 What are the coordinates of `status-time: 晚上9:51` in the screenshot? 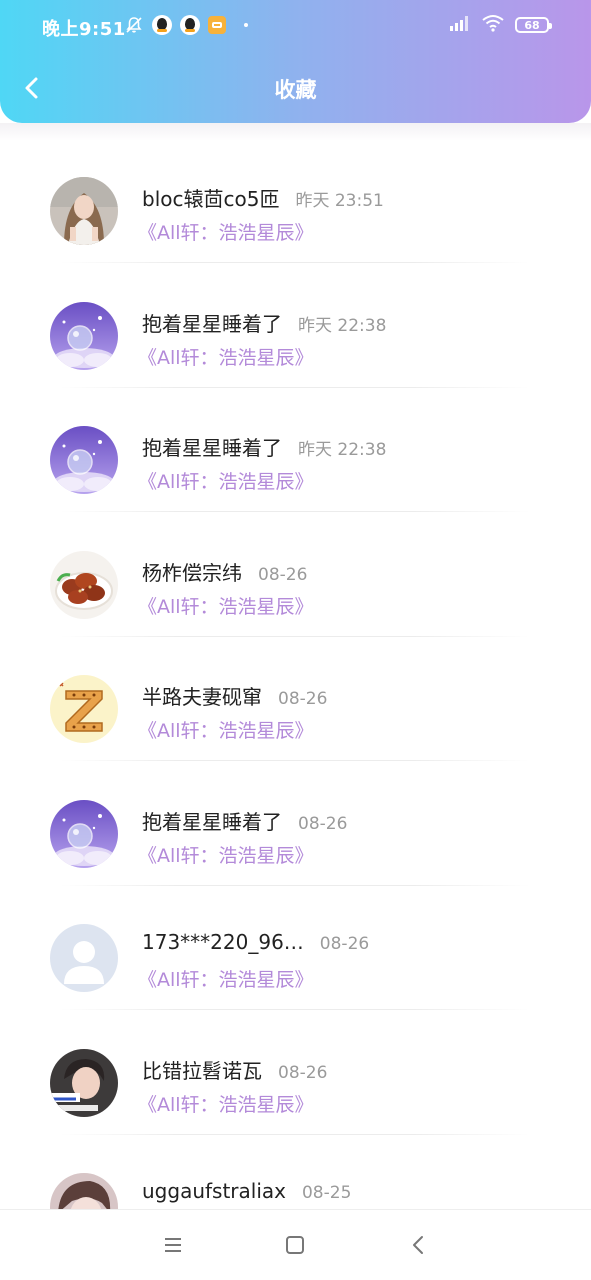 It's located at (84, 29).